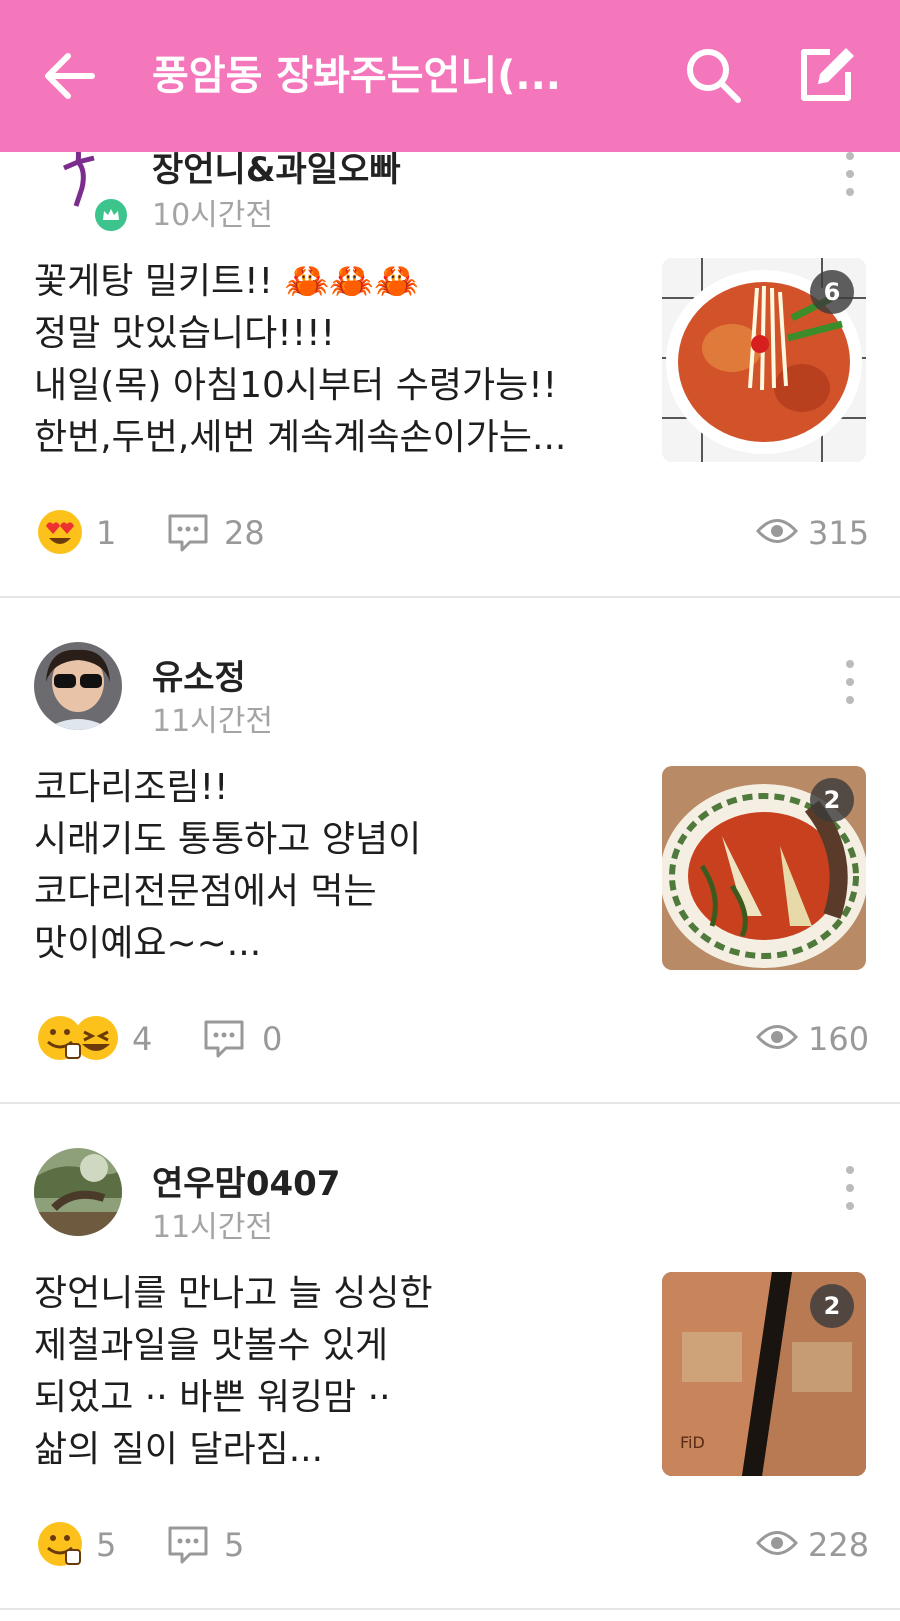 This screenshot has width=900, height=1621. What do you see at coordinates (212, 1227) in the screenshot?
I see `post-time: 11시간전` at bounding box center [212, 1227].